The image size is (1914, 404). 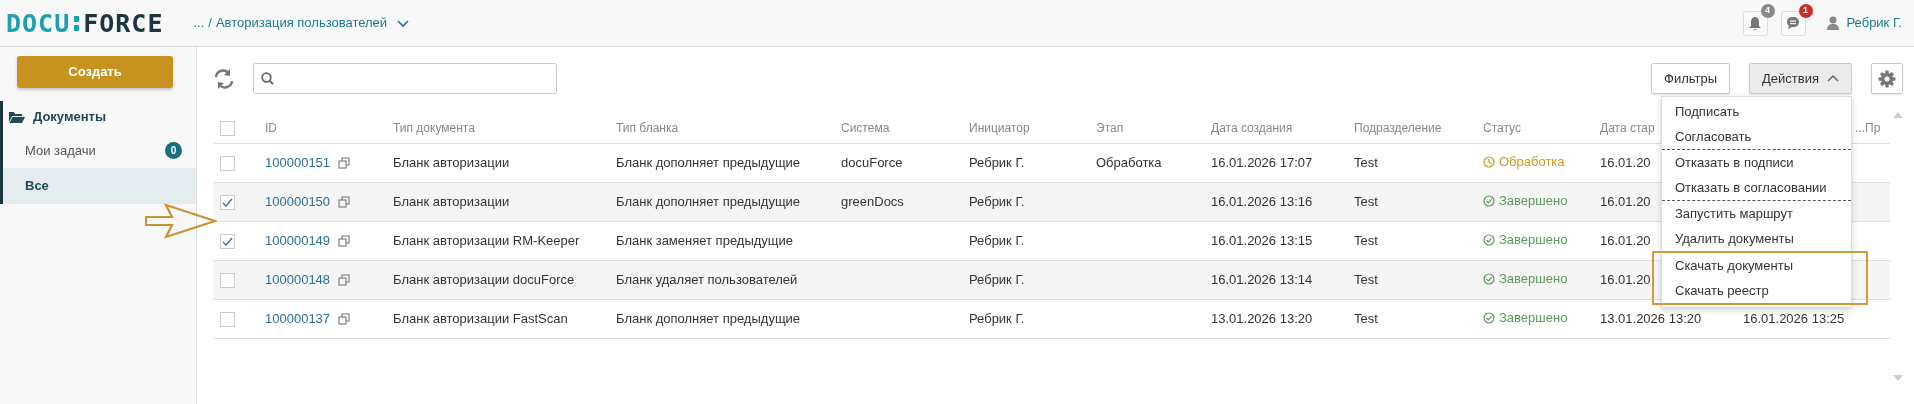 What do you see at coordinates (1524, 162) in the screenshot?
I see `status-label: Обработка` at bounding box center [1524, 162].